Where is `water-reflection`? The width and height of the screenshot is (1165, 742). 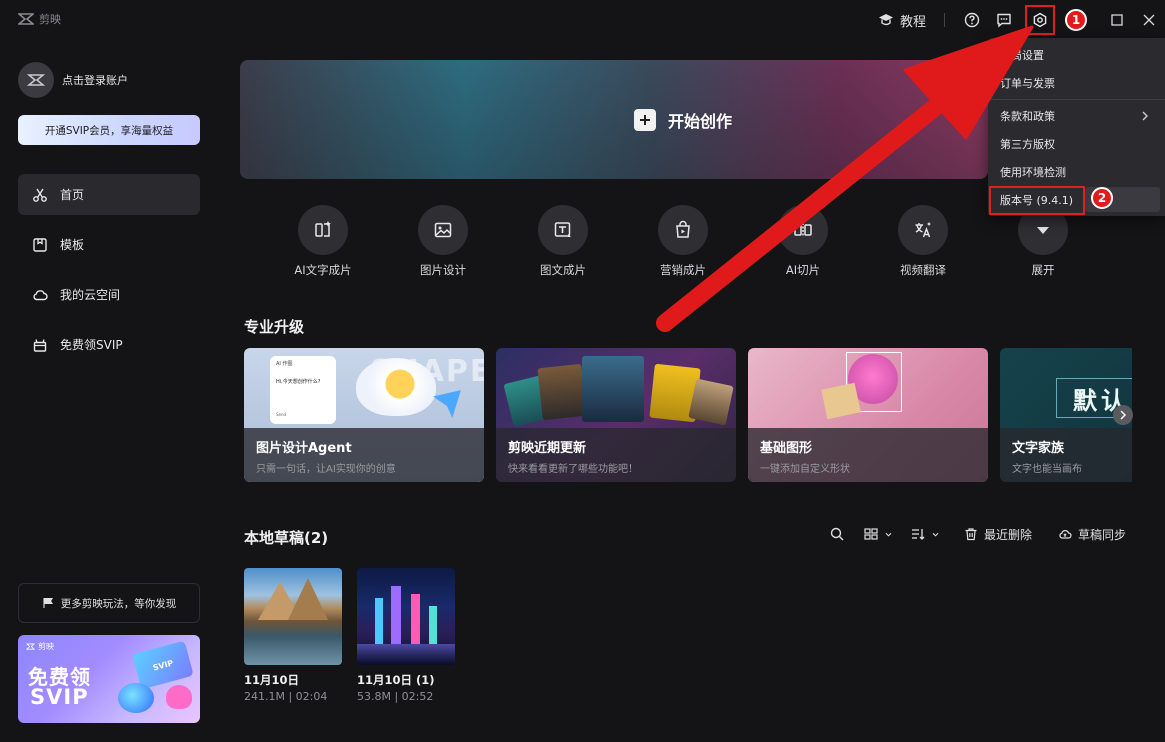 water-reflection is located at coordinates (406, 654).